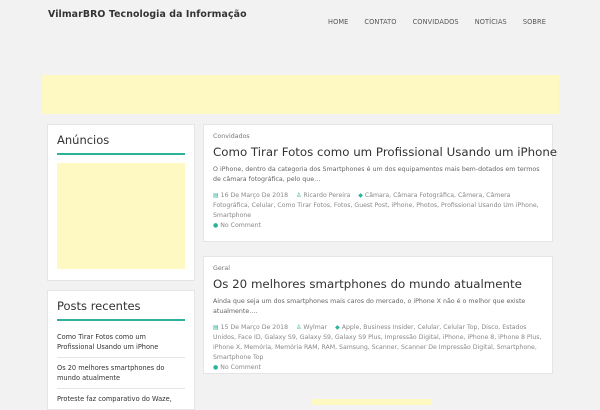 The height and width of the screenshot is (410, 600). What do you see at coordinates (380, 22) in the screenshot?
I see `nav-item-contato: CONTATO` at bounding box center [380, 22].